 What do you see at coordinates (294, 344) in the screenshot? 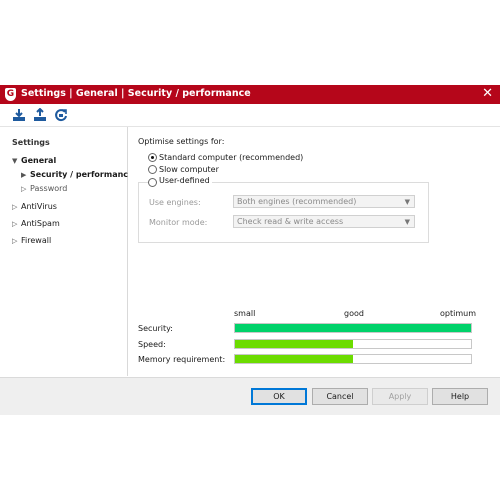
I see `speed-meter-fill` at bounding box center [294, 344].